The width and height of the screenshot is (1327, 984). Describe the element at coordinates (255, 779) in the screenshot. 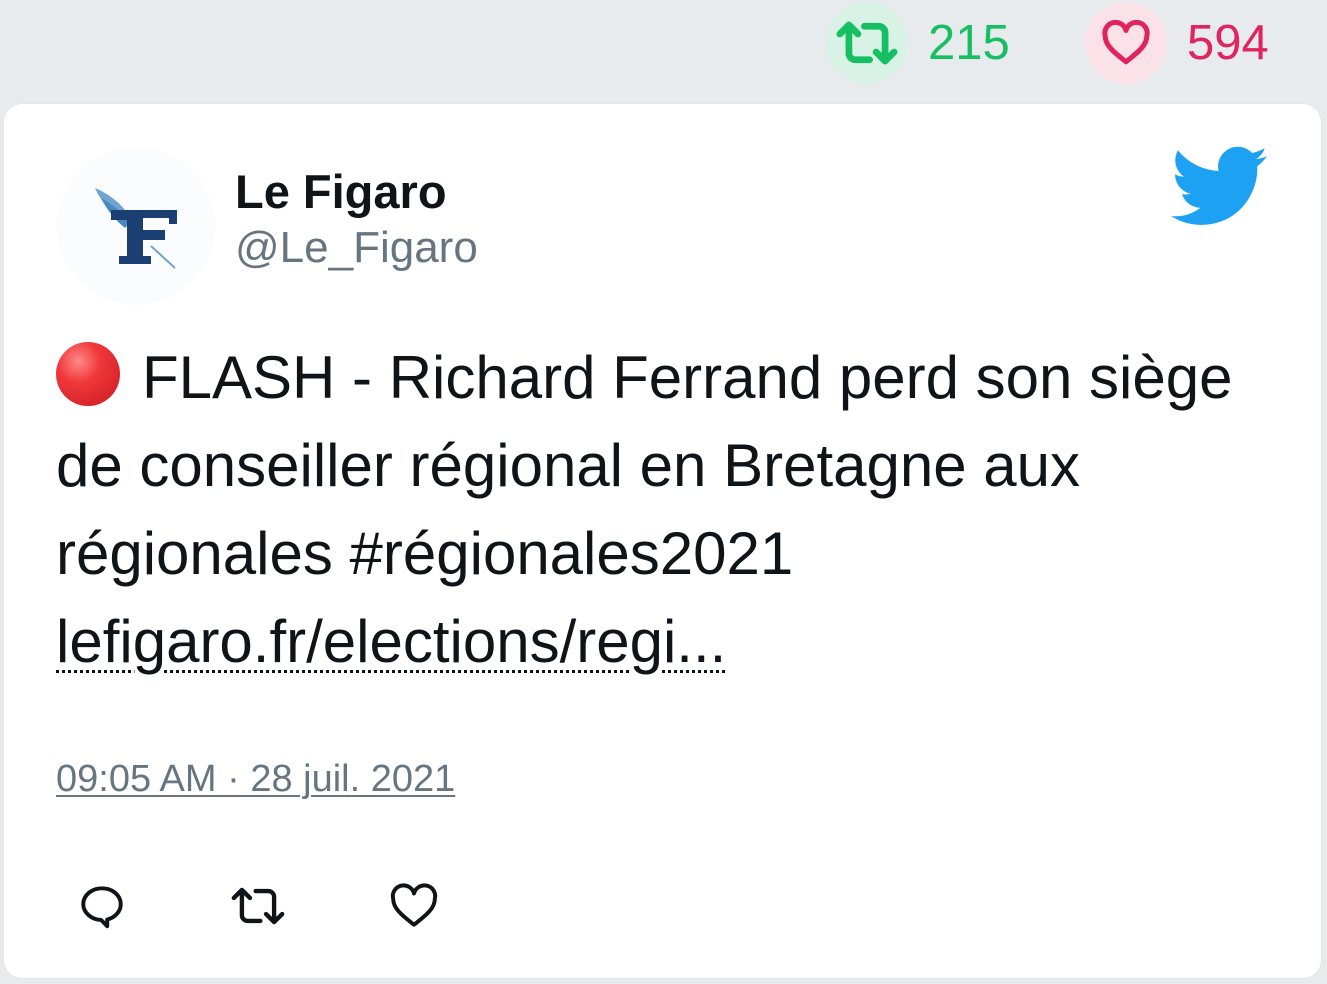

I see `tweet-timestamp: 09:05 AM · 28 juil. 2021` at that location.